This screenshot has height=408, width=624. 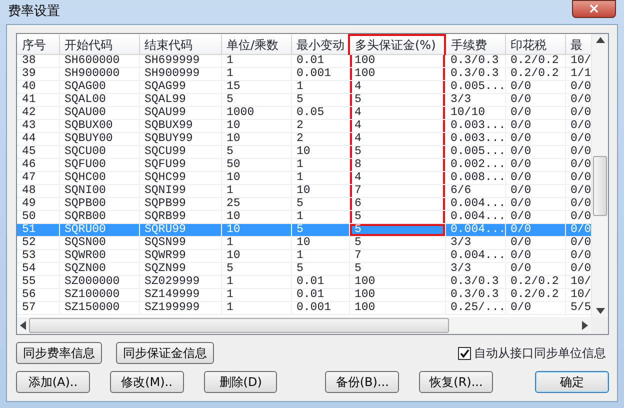 What do you see at coordinates (572, 382) in the screenshot?
I see `action-button: 确定` at bounding box center [572, 382].